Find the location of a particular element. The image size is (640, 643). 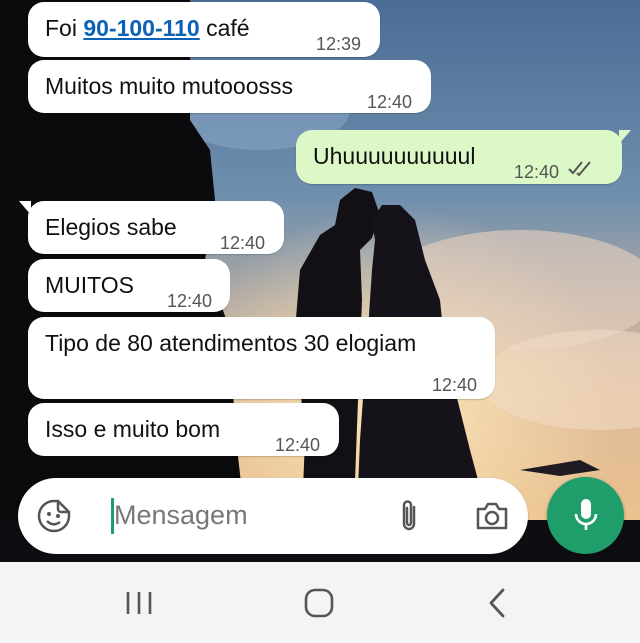

message-bubble-outgoing: Uhuuuuuuuuuul 12:40 is located at coordinates (463, 157).